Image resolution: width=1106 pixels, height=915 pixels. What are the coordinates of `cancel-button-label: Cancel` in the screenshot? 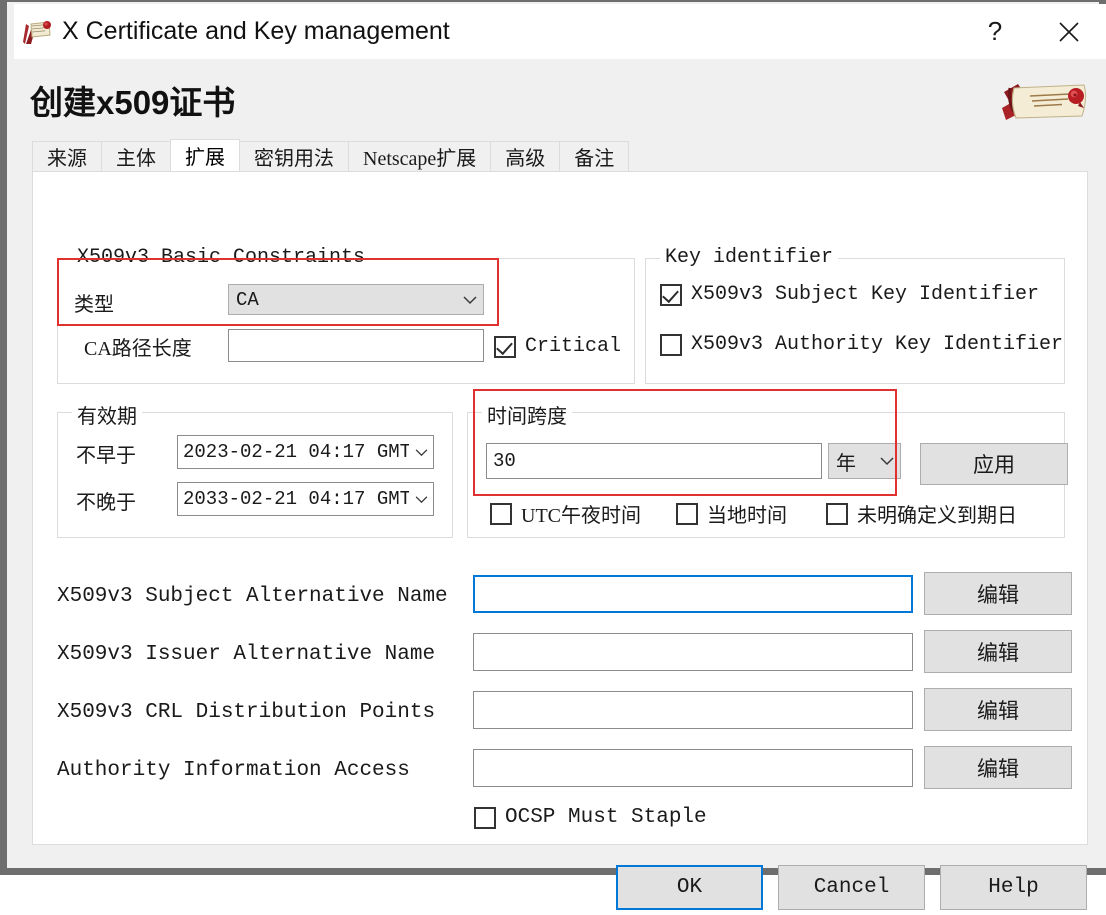 It's located at (851, 887).